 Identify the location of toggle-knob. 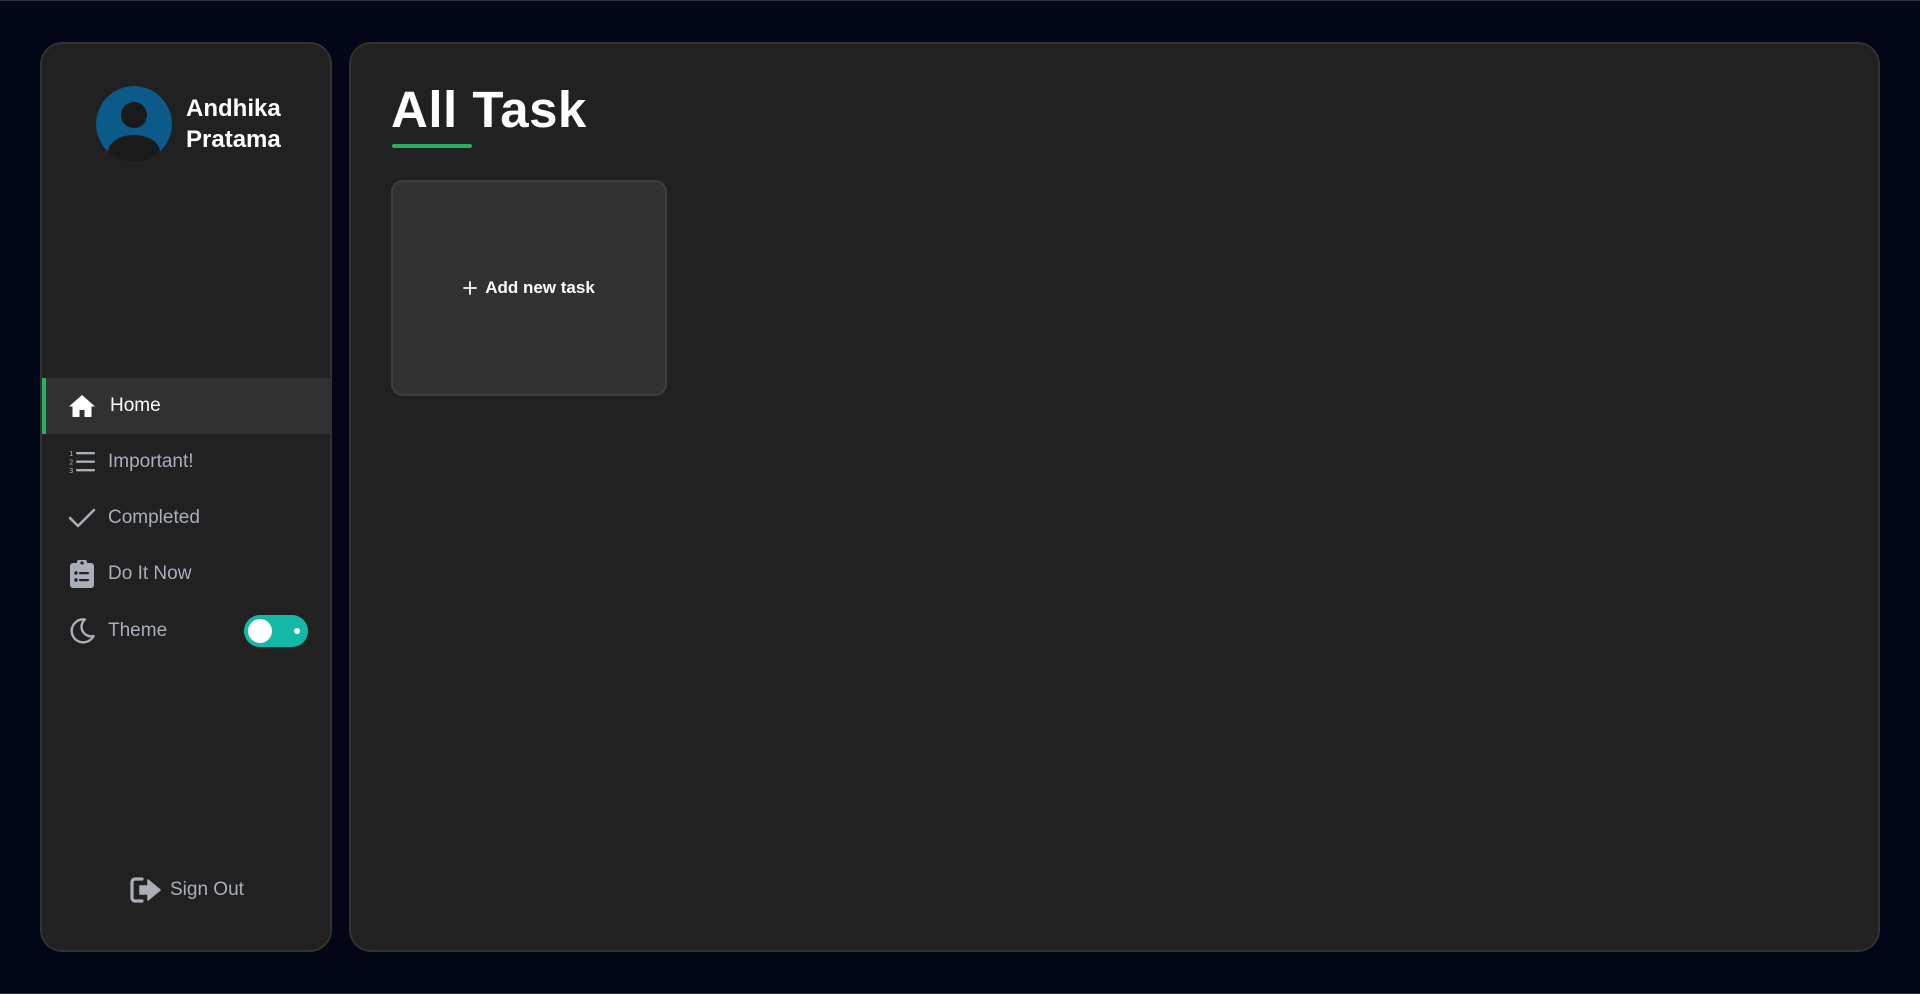
(260, 631).